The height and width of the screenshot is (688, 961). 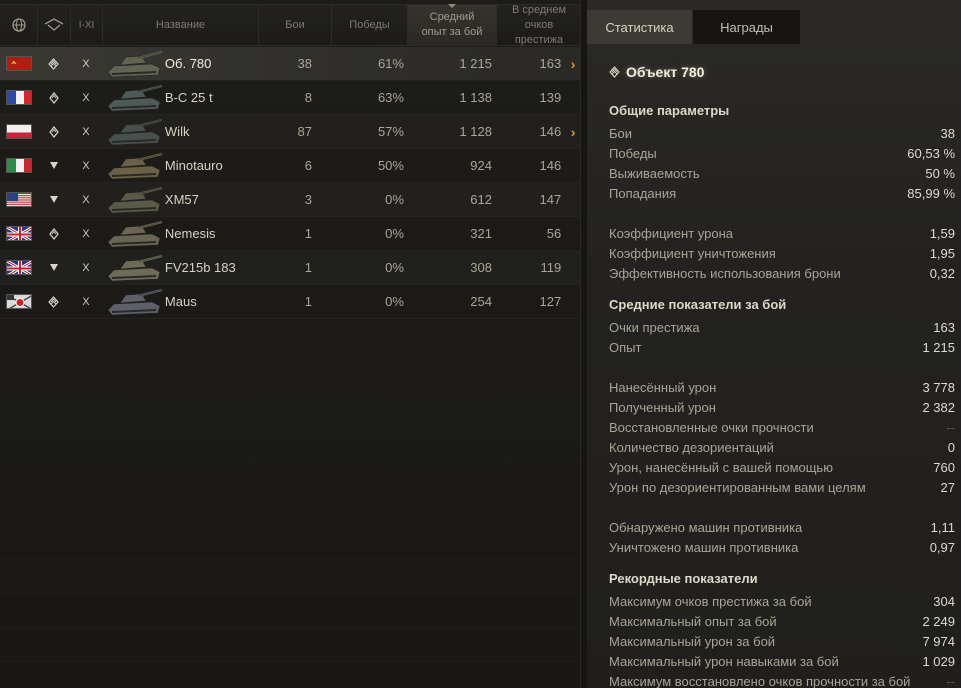 What do you see at coordinates (550, 63) in the screenshot?
I see `avg-prestige-value: 163` at bounding box center [550, 63].